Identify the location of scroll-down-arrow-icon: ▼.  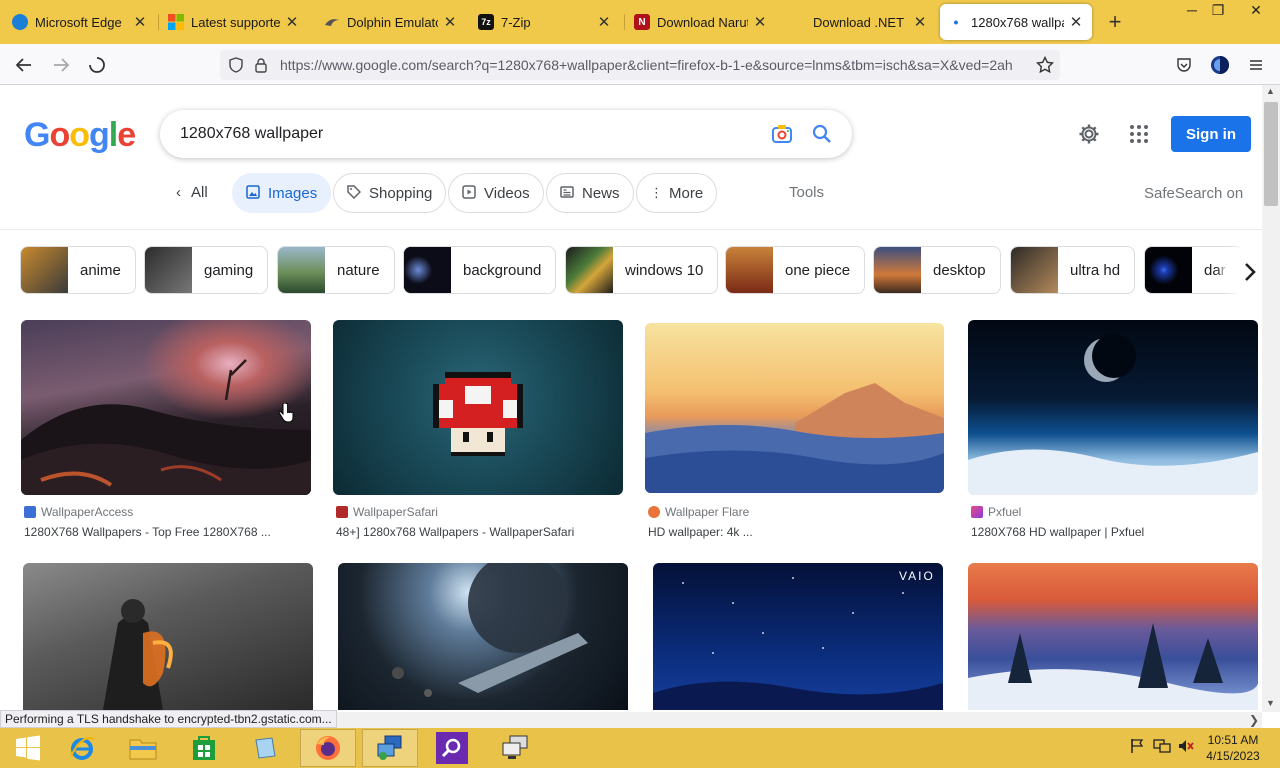
(1270, 703).